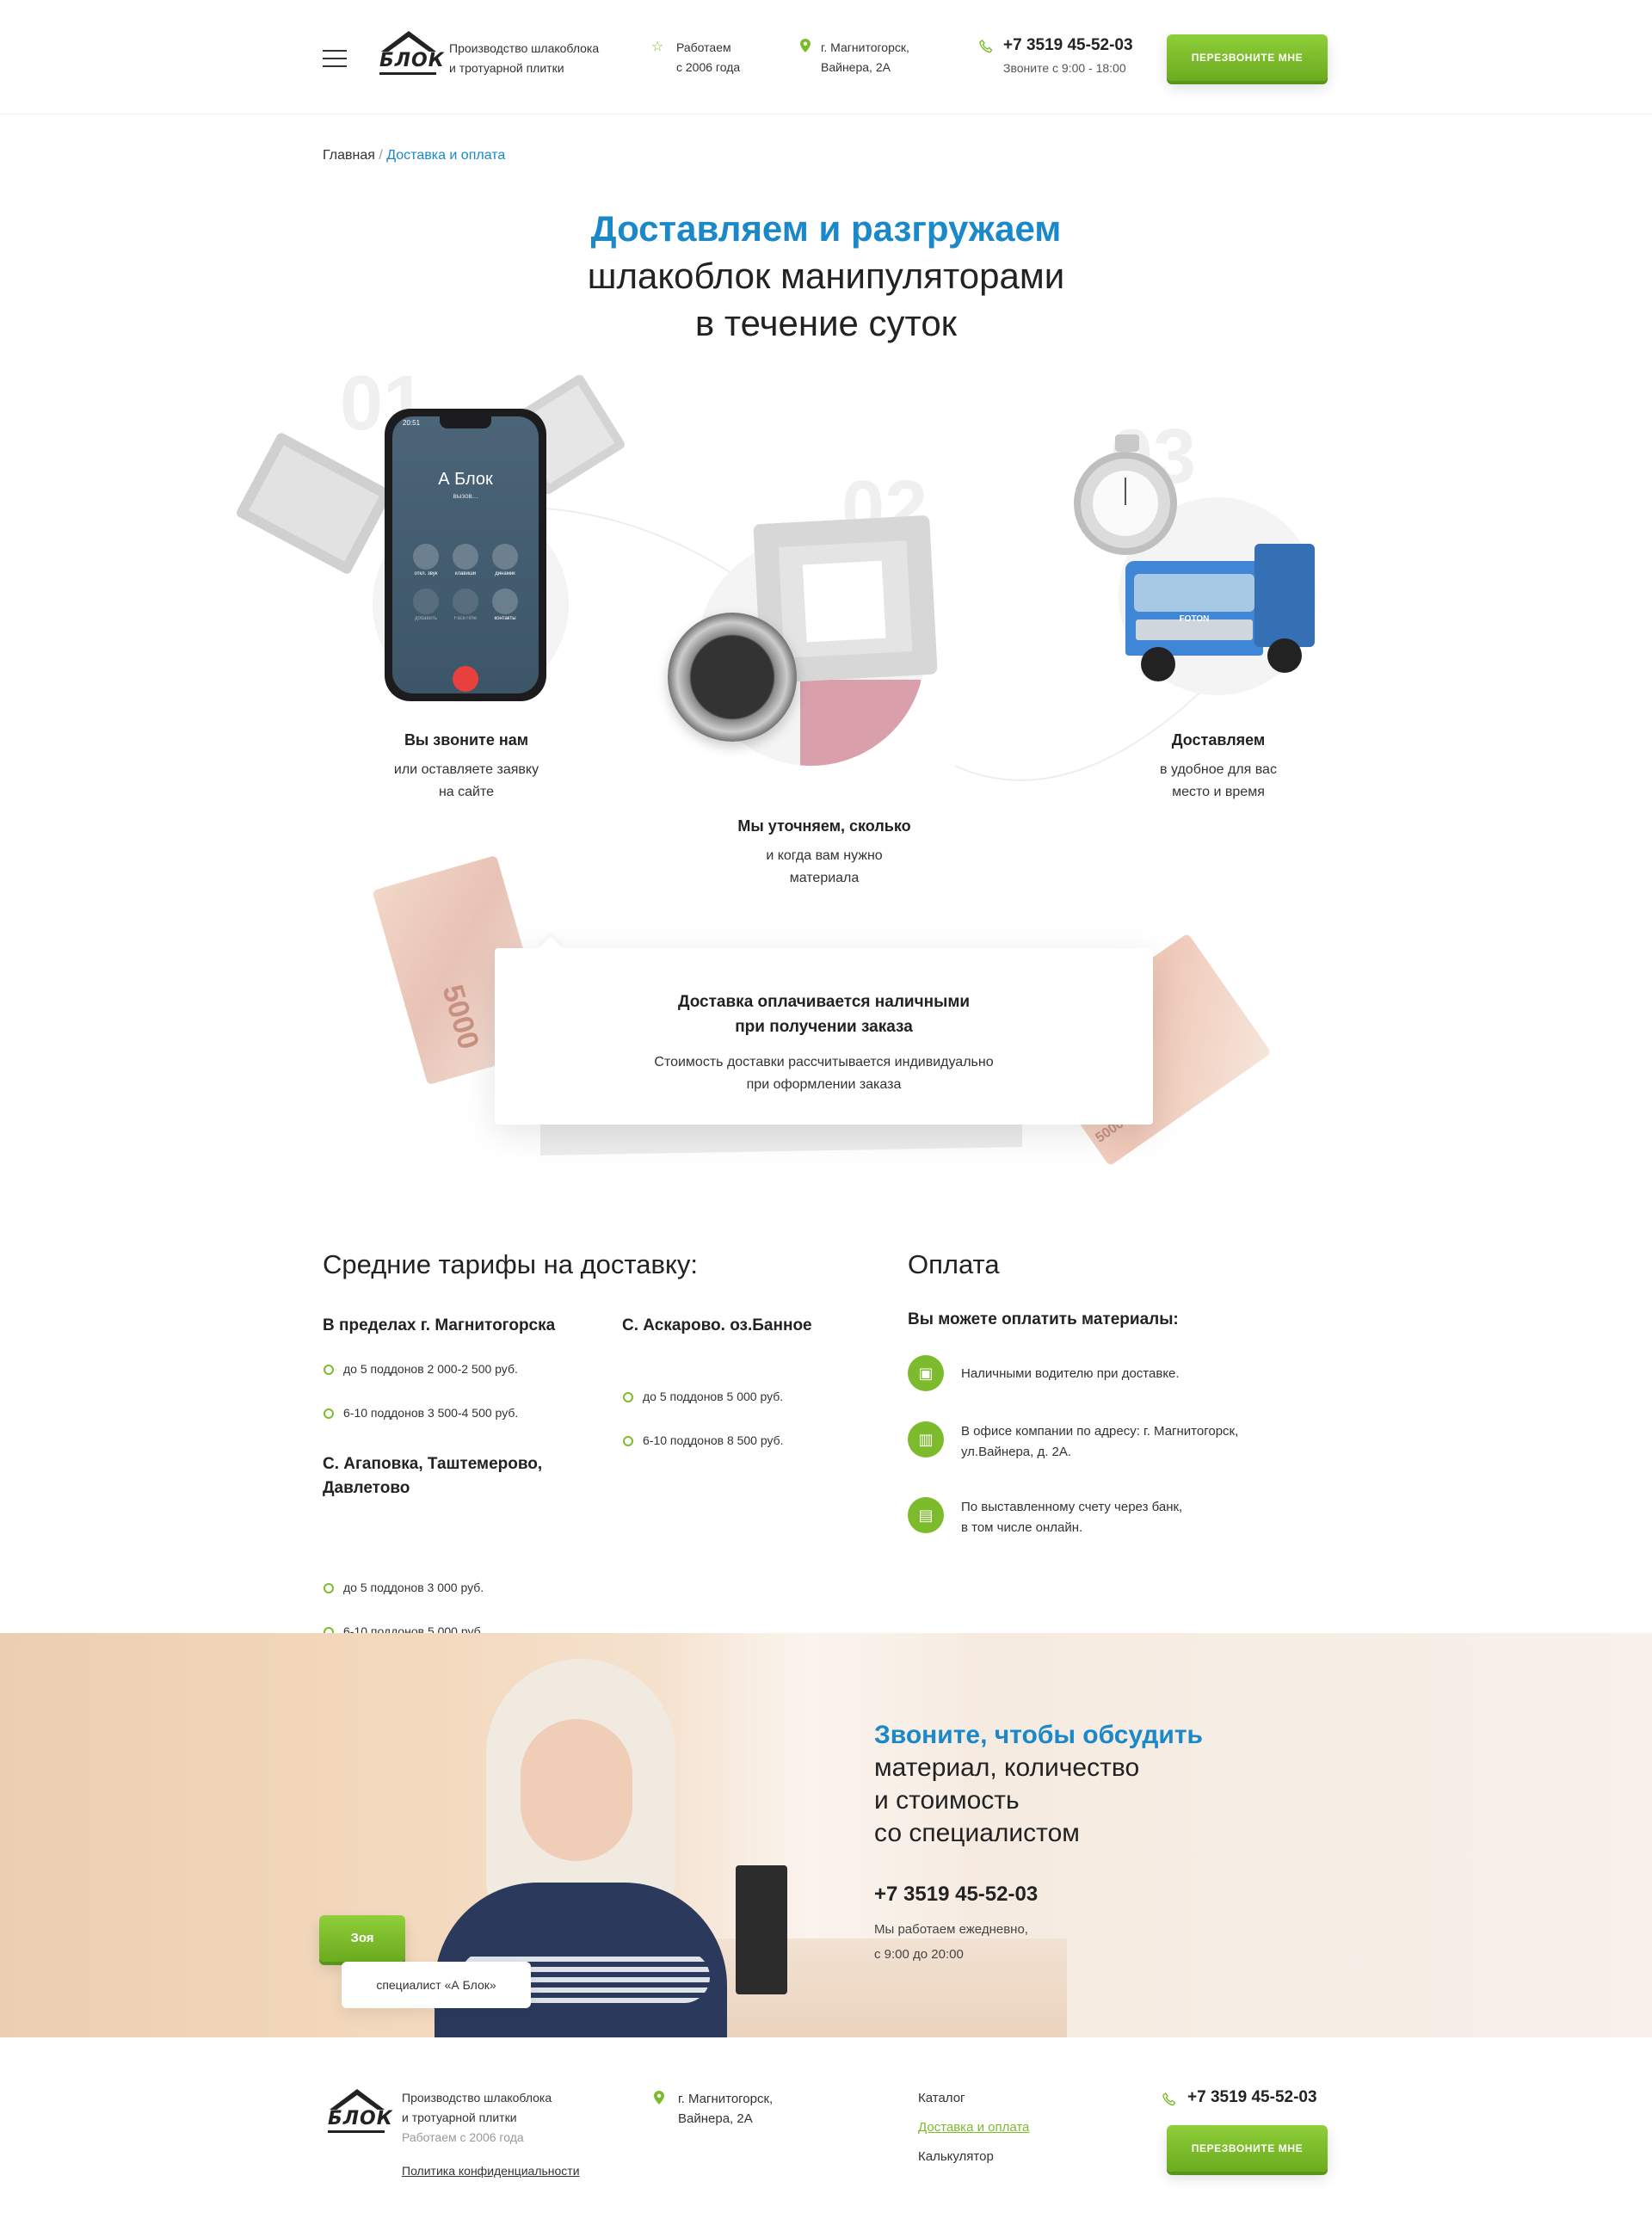  Describe the element at coordinates (657, 47) in the screenshot. I see `star-icon: ☆` at that location.